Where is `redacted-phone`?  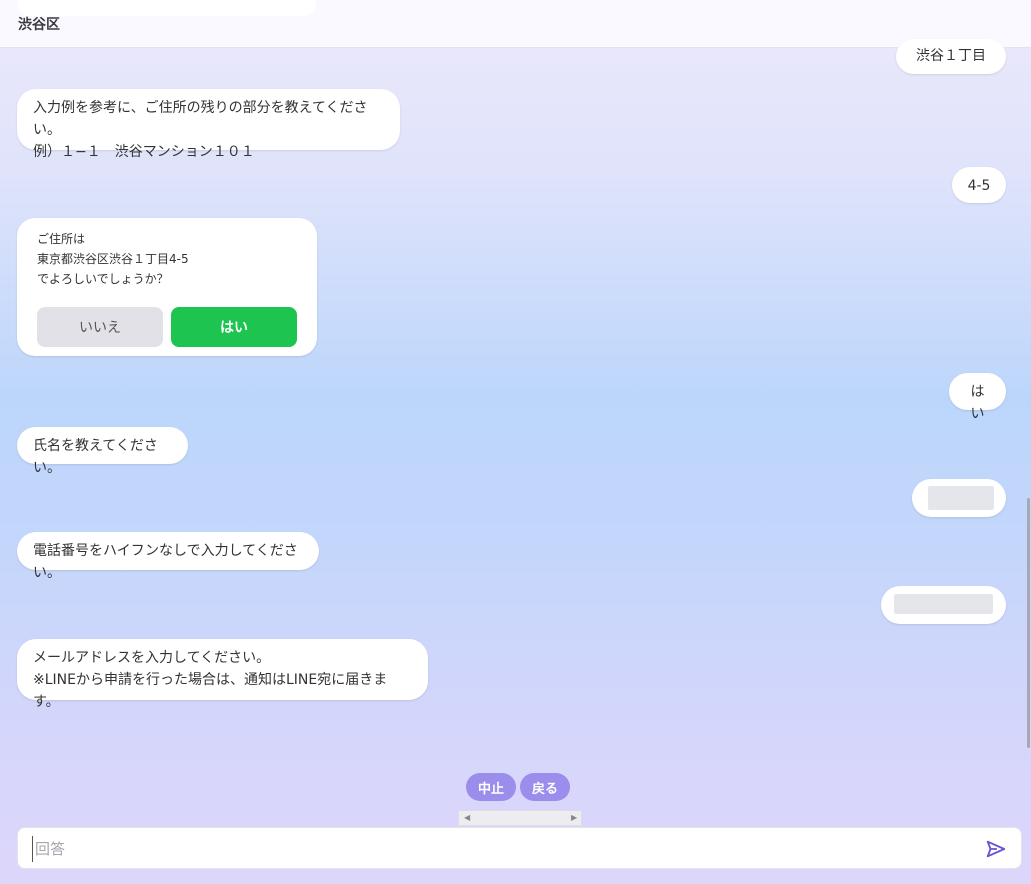
redacted-phone is located at coordinates (943, 604).